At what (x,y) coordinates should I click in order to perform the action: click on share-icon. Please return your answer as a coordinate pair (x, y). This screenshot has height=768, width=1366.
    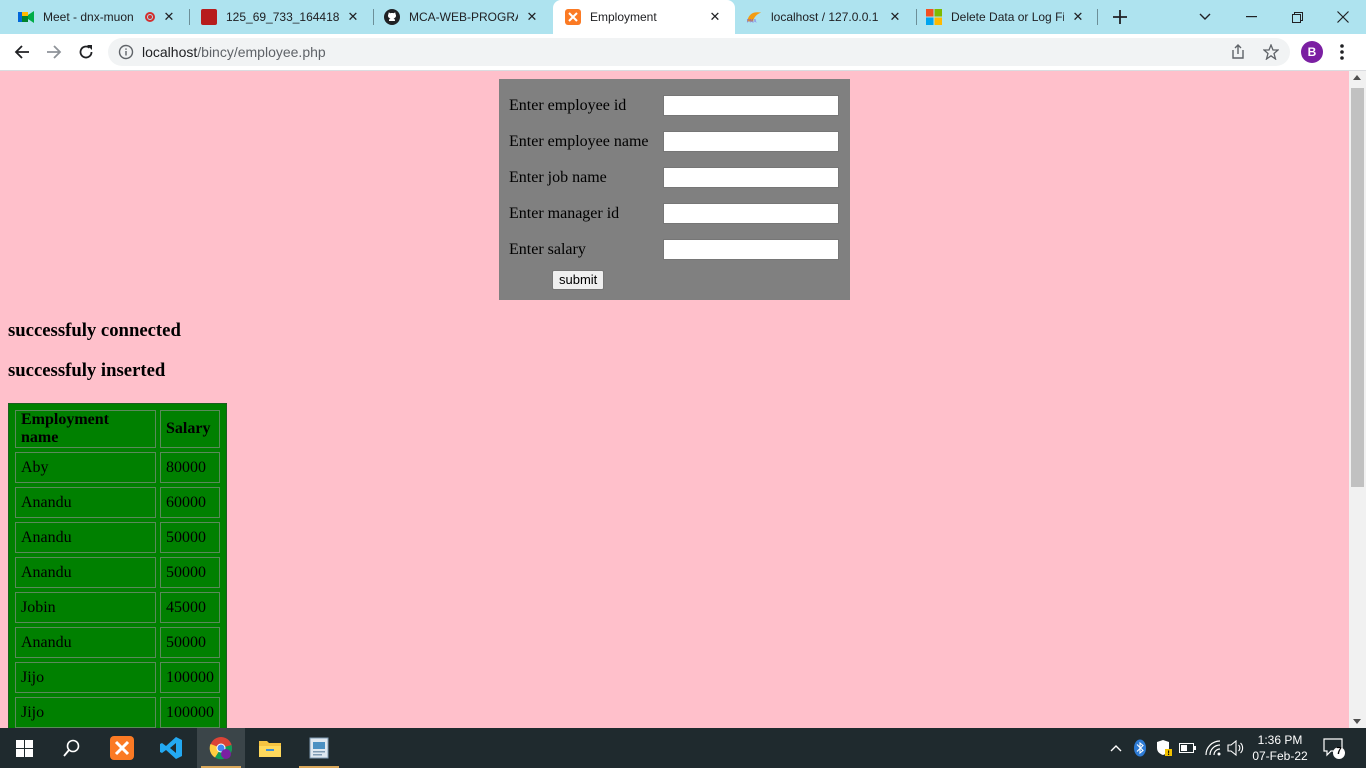
    Looking at the image, I should click on (1238, 52).